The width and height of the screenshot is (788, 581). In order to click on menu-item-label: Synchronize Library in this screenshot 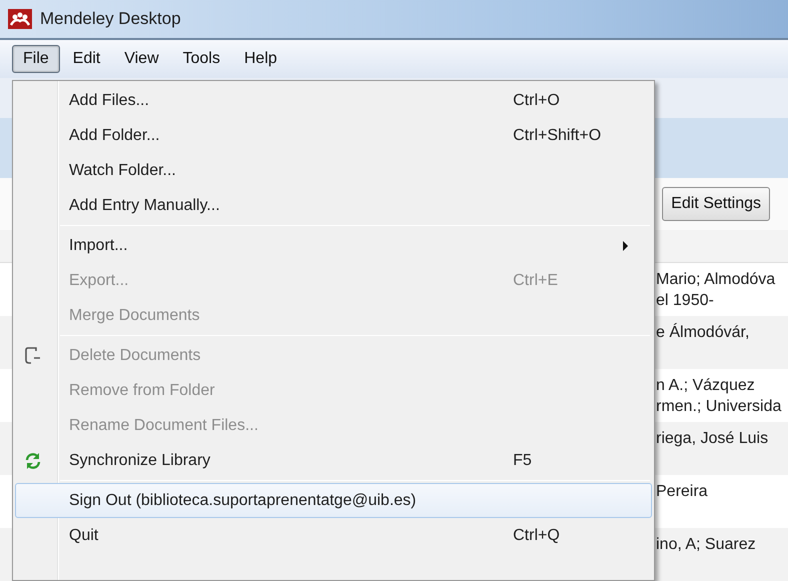, I will do `click(139, 460)`.